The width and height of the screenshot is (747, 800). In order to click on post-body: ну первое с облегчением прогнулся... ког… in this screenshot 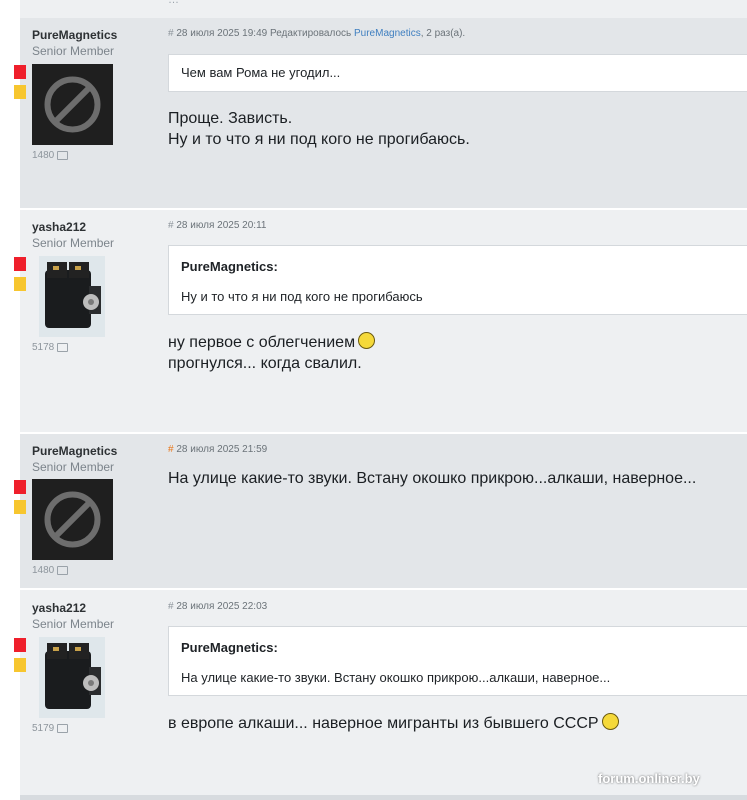, I will do `click(272, 353)`.